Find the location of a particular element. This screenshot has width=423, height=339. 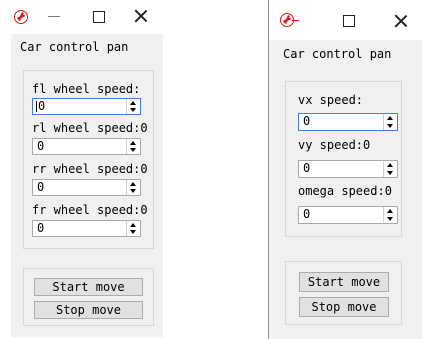

vx-speed-input: 0 is located at coordinates (348, 122).